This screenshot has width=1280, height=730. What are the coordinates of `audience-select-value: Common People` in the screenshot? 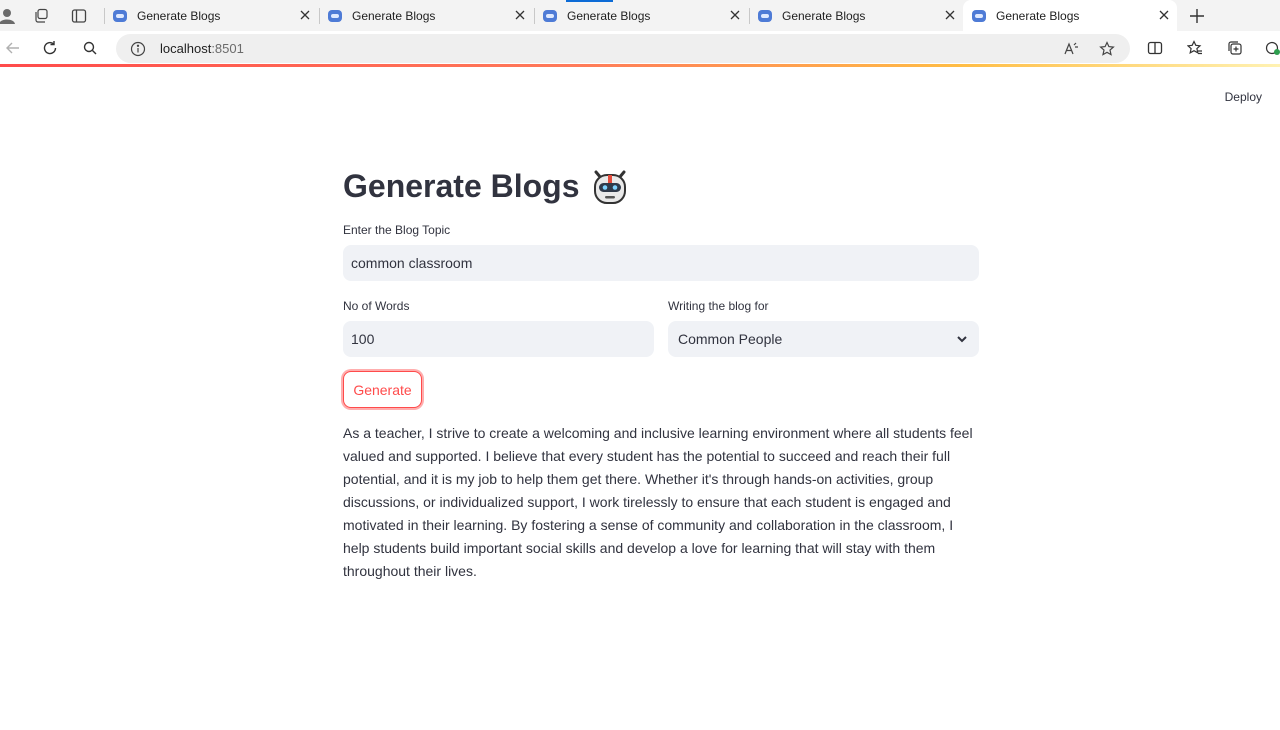 It's located at (730, 339).